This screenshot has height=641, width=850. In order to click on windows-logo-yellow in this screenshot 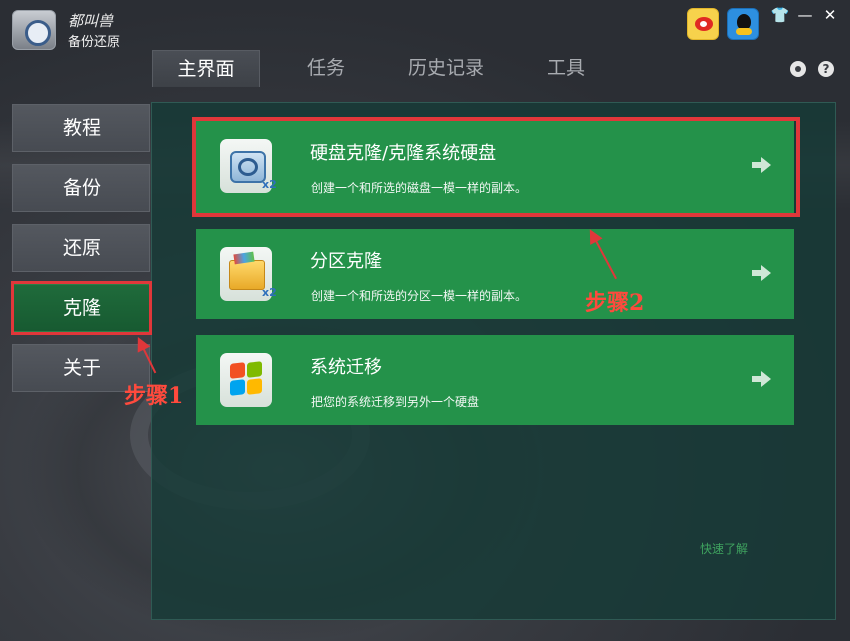, I will do `click(254, 386)`.